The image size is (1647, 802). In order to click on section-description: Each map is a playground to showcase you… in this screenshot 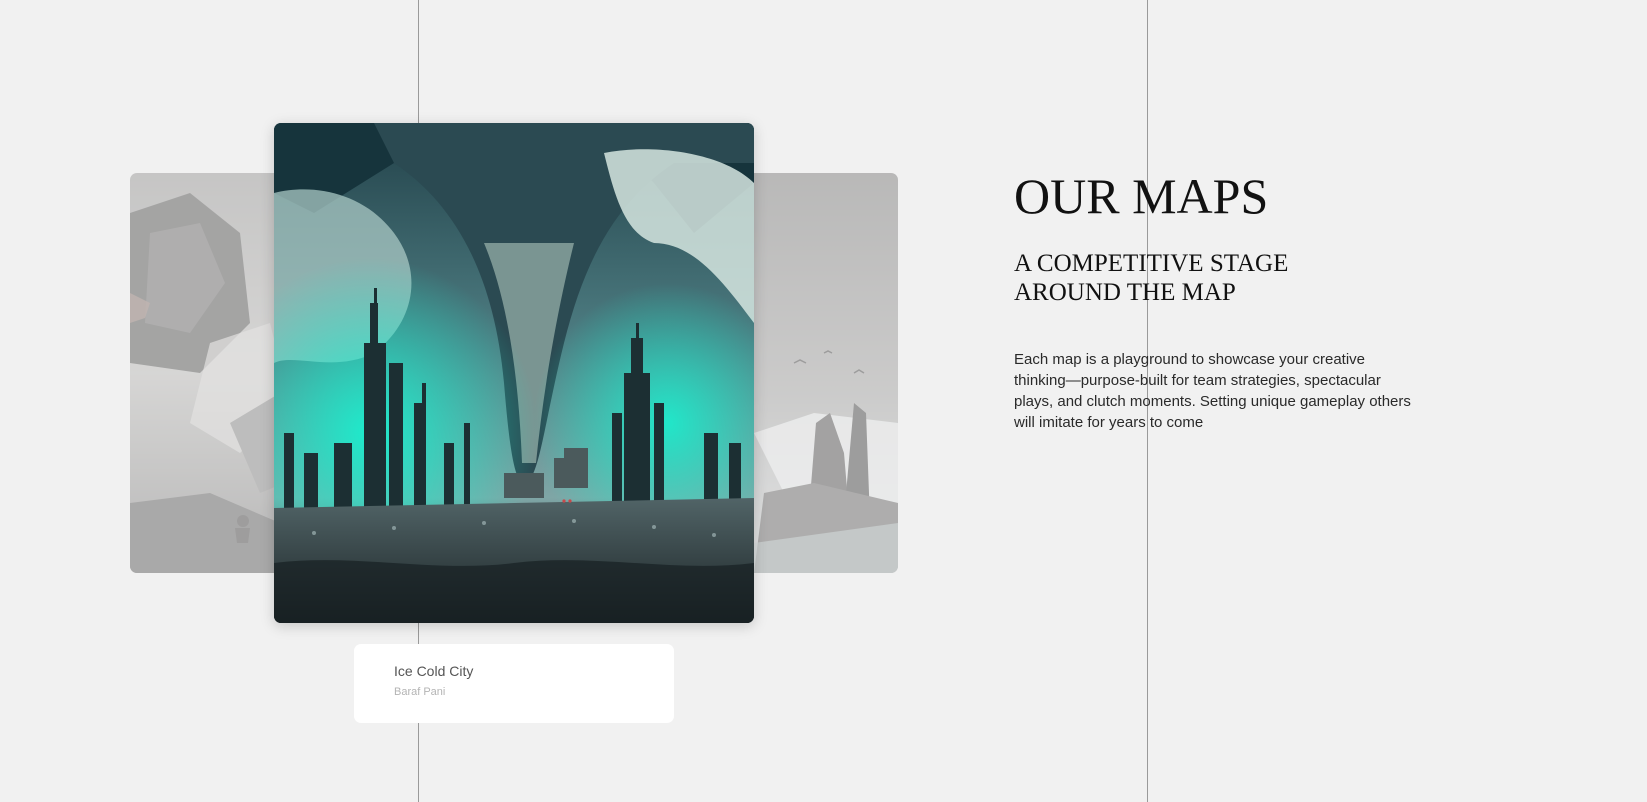, I will do `click(1212, 391)`.